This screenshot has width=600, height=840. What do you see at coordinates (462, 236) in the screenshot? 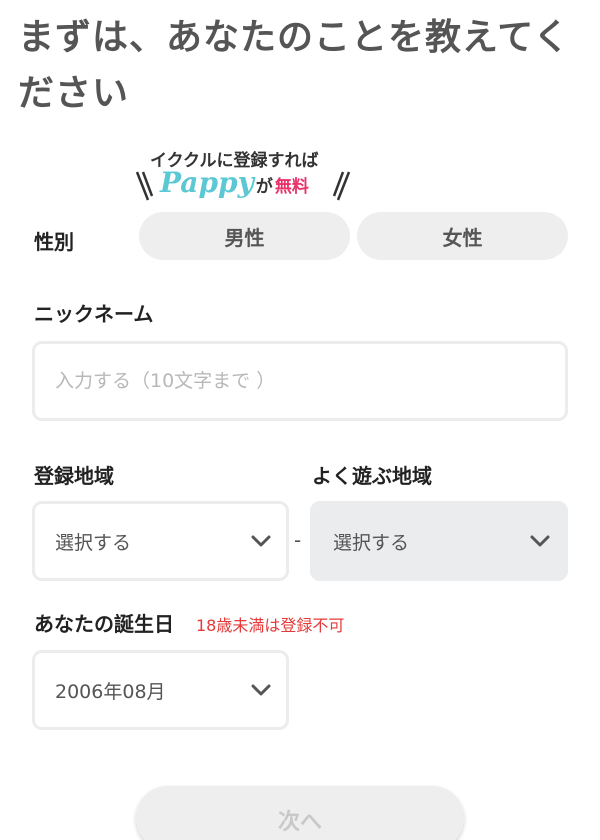
I see `gender-female-button: 女性` at bounding box center [462, 236].